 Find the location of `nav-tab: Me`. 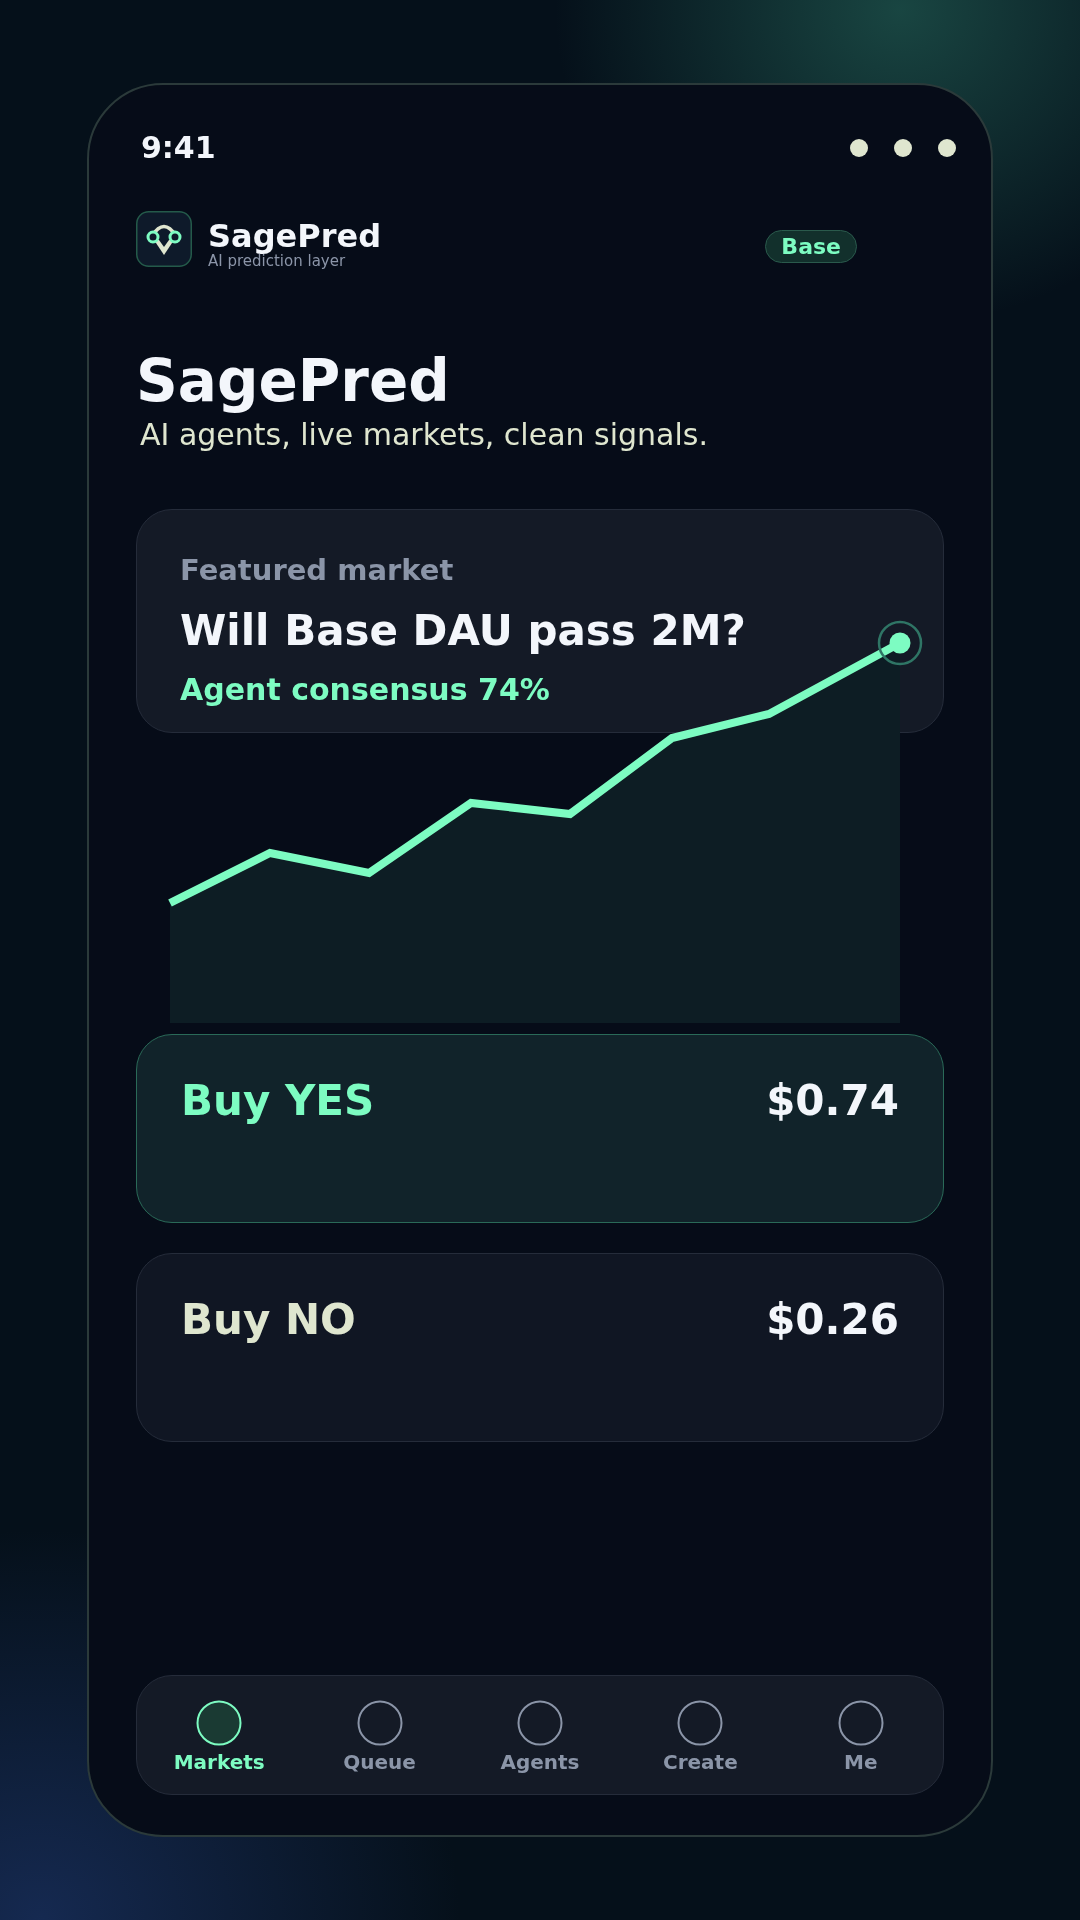

nav-tab: Me is located at coordinates (860, 1737).